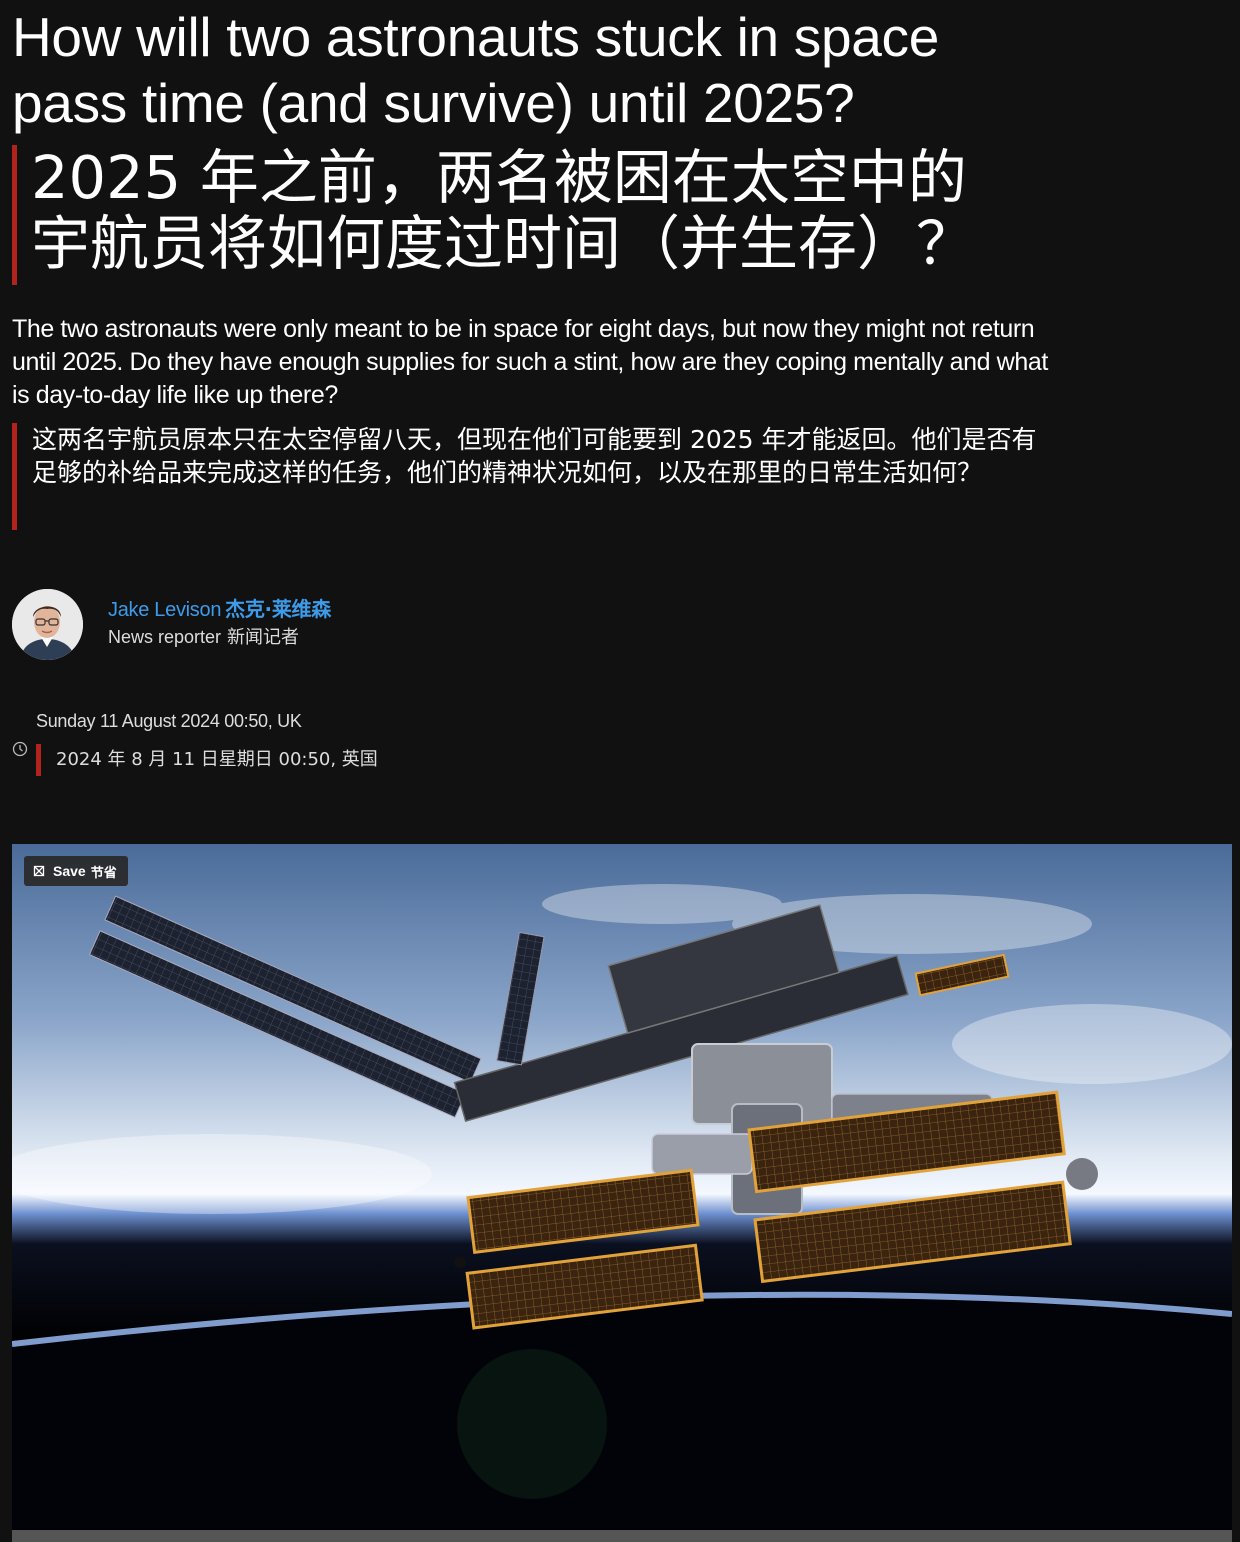 This screenshot has height=1542, width=1240. I want to click on author-role-english: News reporter, so click(165, 637).